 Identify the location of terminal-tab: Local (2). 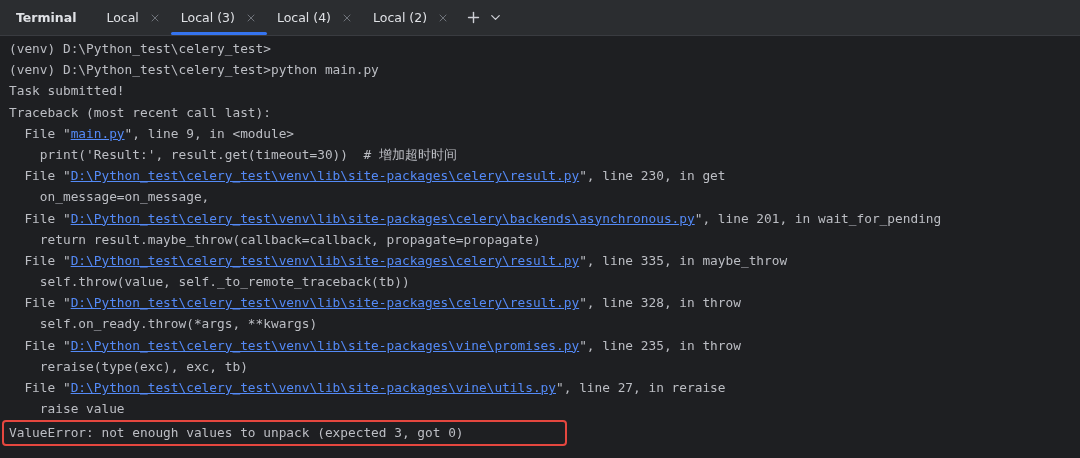
(411, 17).